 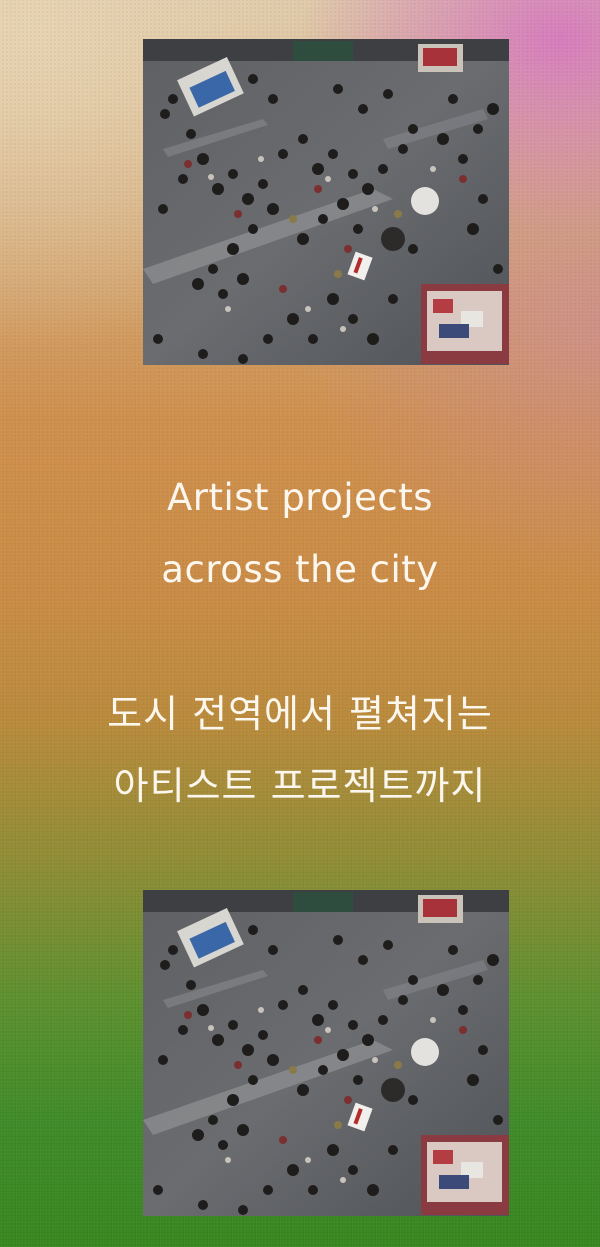 I want to click on title-ko-line1: 도시 전역에서 펼쳐지는, so click(x=300, y=714).